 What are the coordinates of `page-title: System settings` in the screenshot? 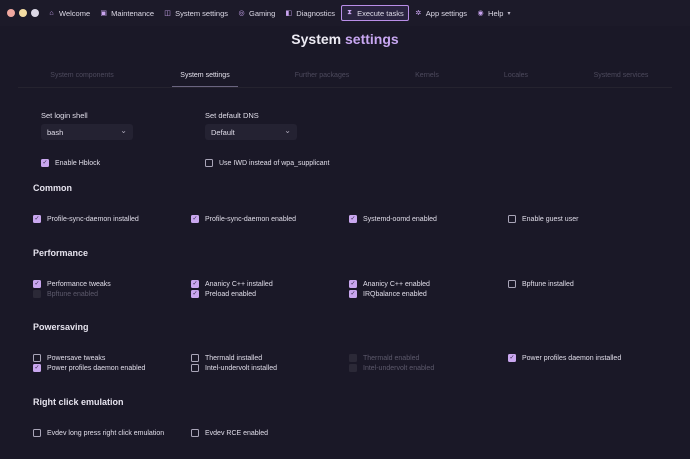 It's located at (345, 39).